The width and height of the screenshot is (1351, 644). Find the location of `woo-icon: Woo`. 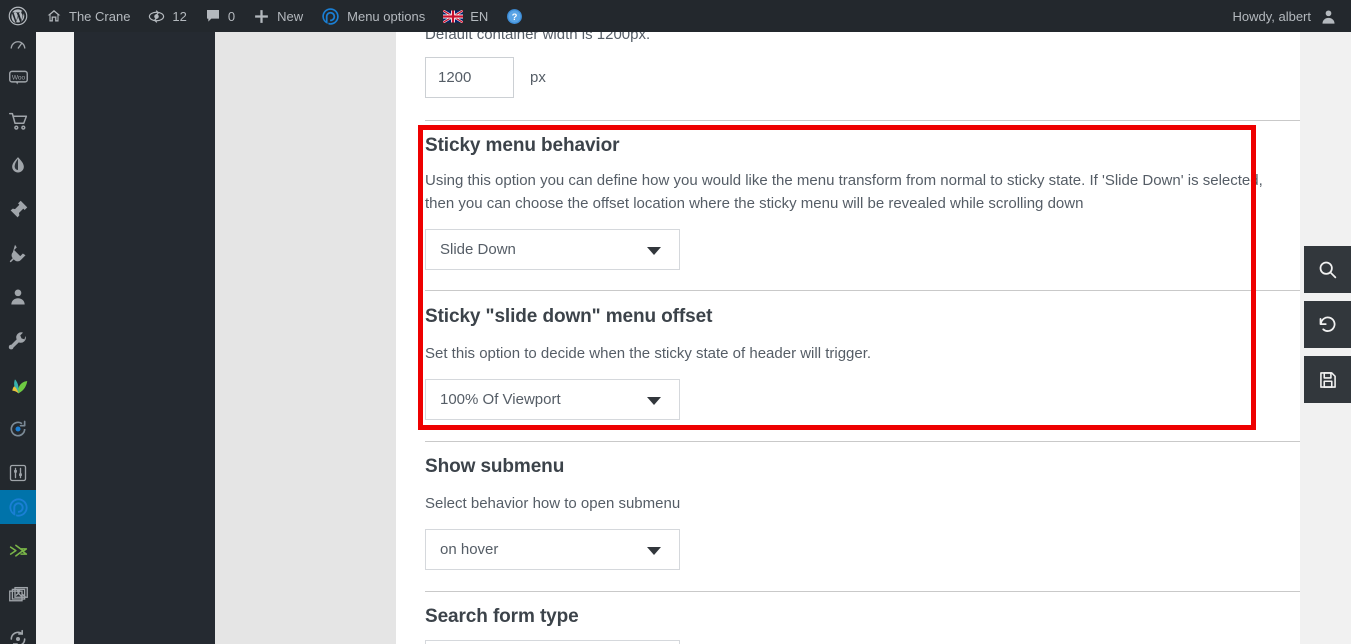

woo-icon: Woo is located at coordinates (18, 77).